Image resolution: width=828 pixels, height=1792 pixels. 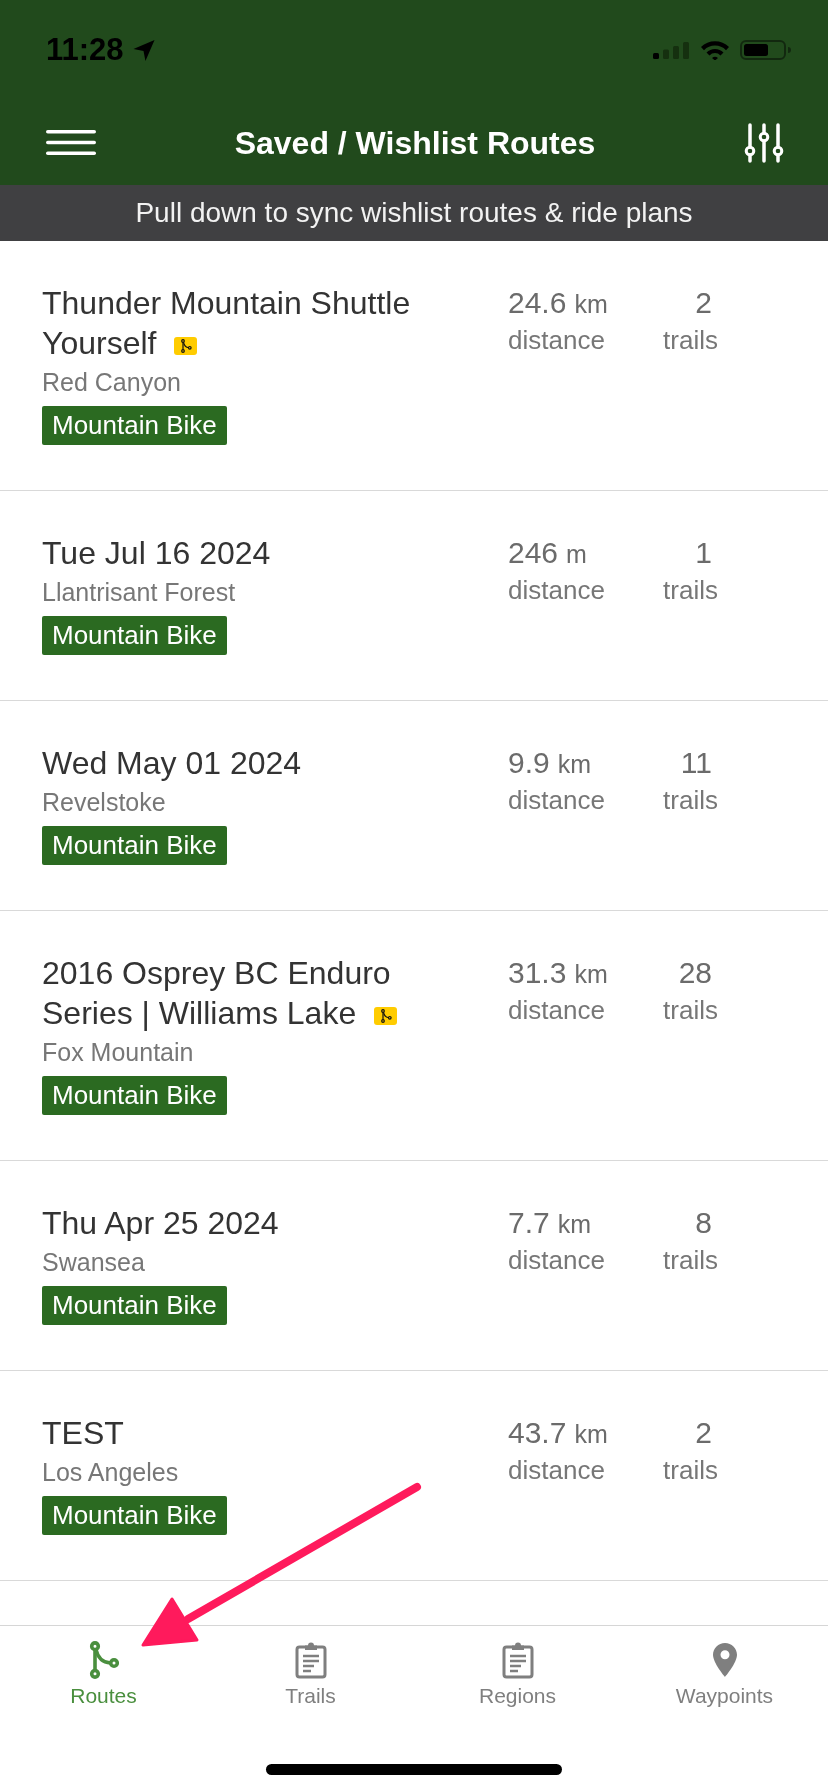 I want to click on trail-count: 28, so click(x=695, y=972).